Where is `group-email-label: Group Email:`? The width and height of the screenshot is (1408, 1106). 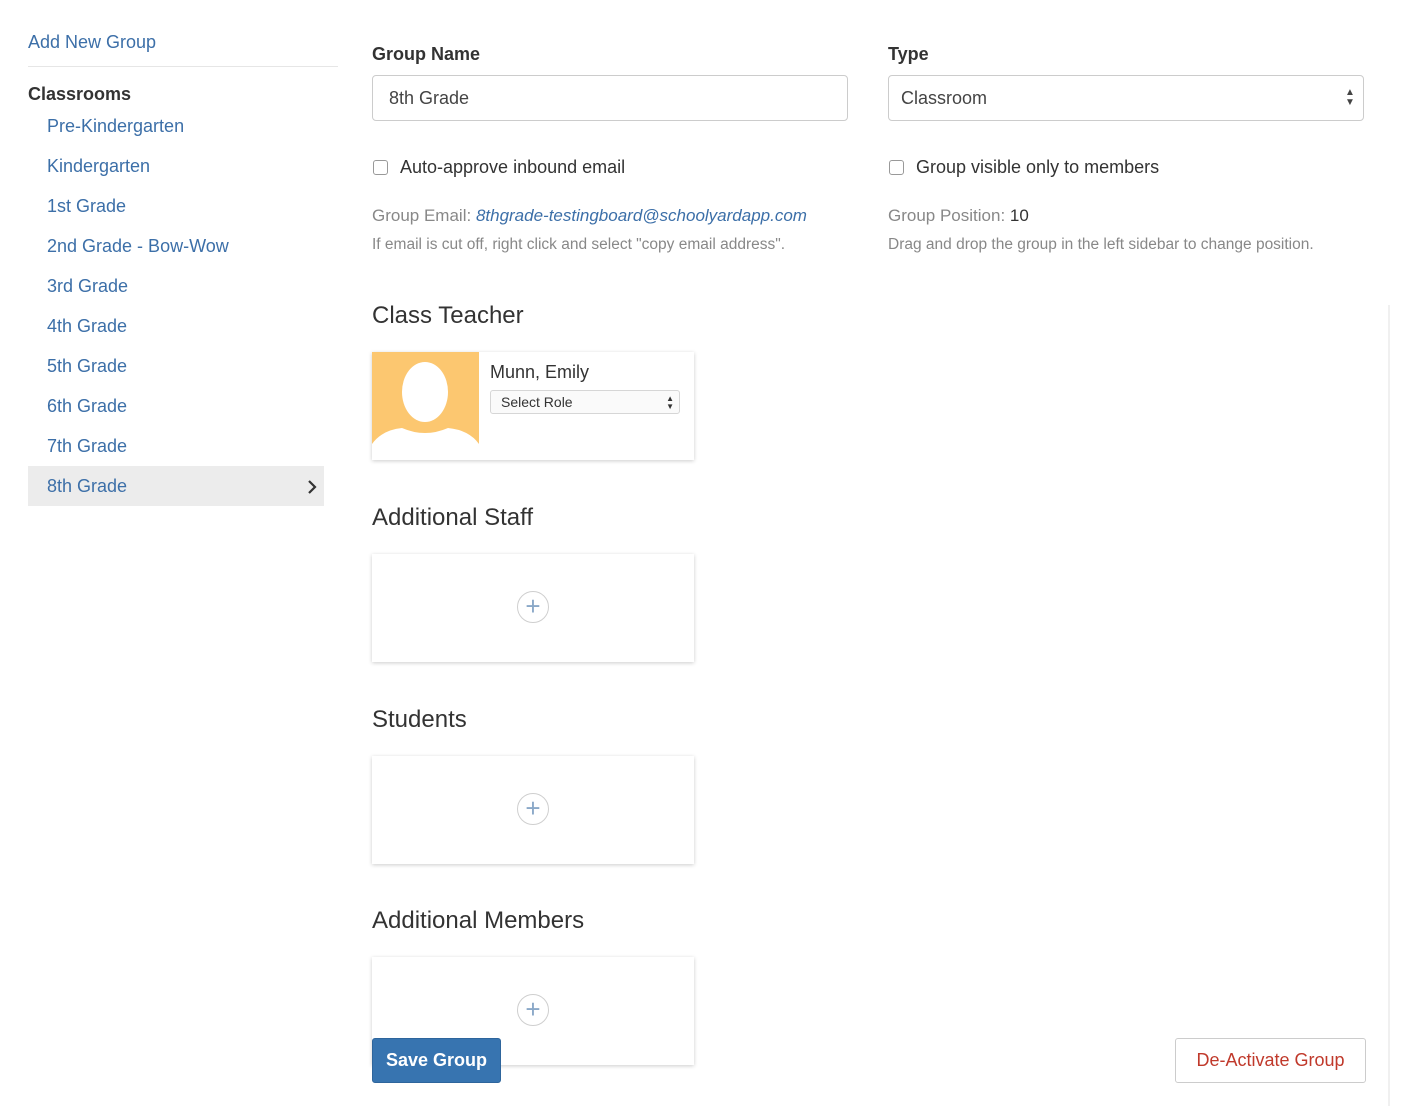
group-email-label: Group Email: is located at coordinates (424, 215).